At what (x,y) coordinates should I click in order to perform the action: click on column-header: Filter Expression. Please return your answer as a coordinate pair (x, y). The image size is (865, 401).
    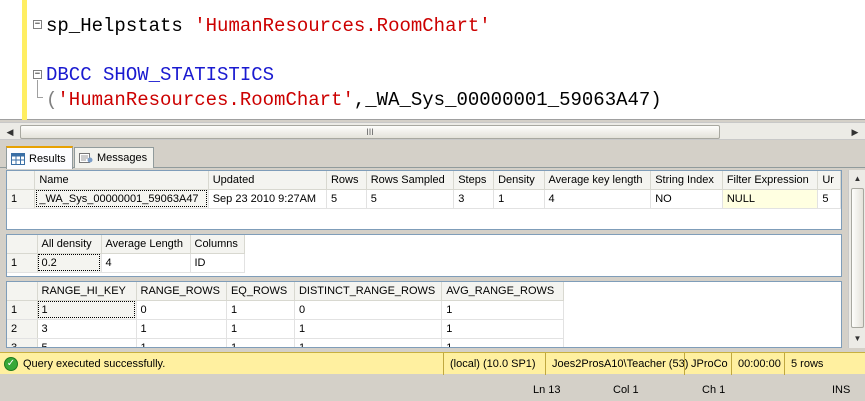
    Looking at the image, I should click on (770, 180).